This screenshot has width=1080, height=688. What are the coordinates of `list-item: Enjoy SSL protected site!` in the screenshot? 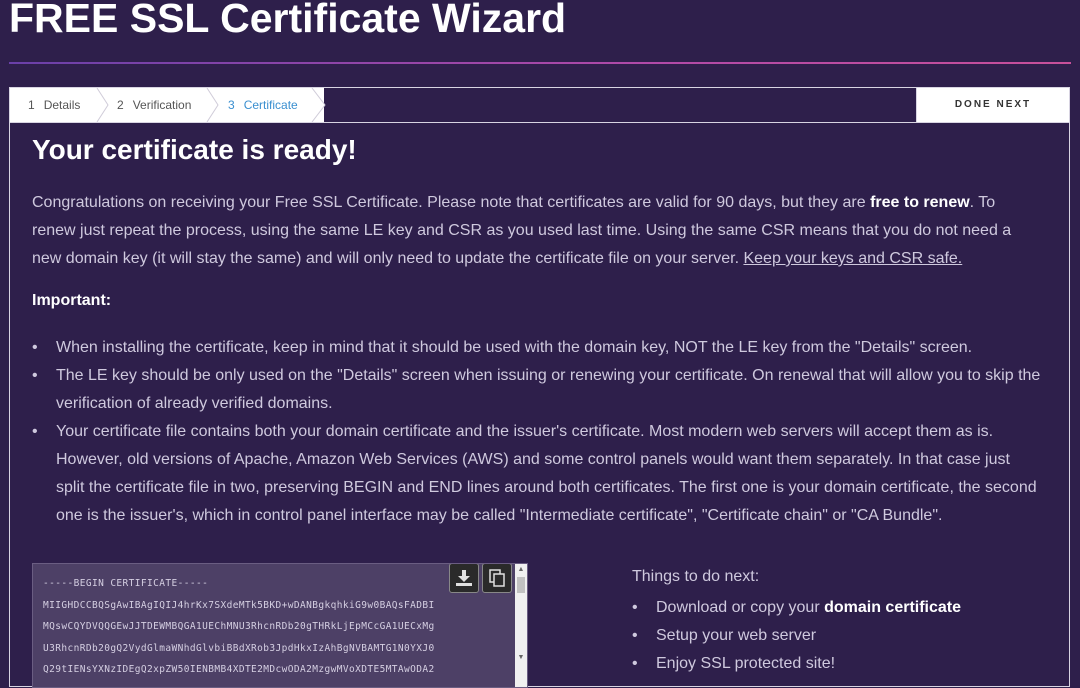 It's located at (842, 664).